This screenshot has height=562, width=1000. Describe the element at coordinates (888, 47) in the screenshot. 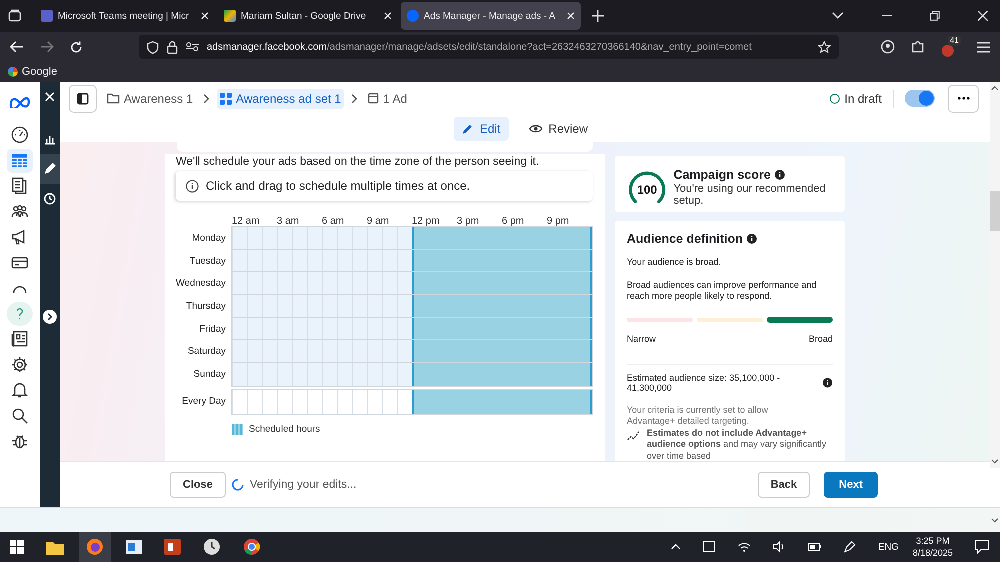

I see `account-icon` at that location.